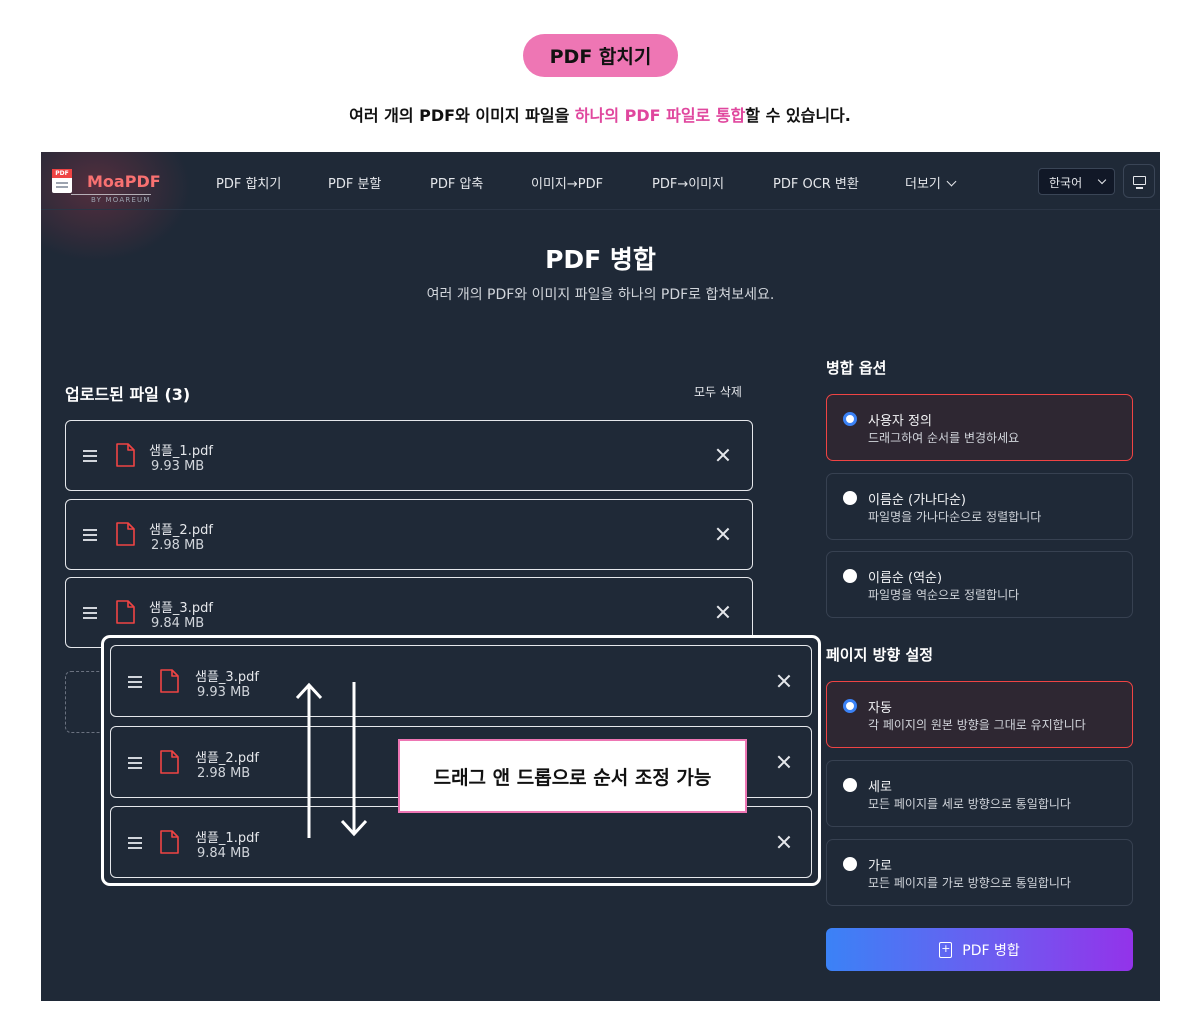 This screenshot has height=1036, width=1200. What do you see at coordinates (1139, 188) in the screenshot?
I see `monitor-stand` at bounding box center [1139, 188].